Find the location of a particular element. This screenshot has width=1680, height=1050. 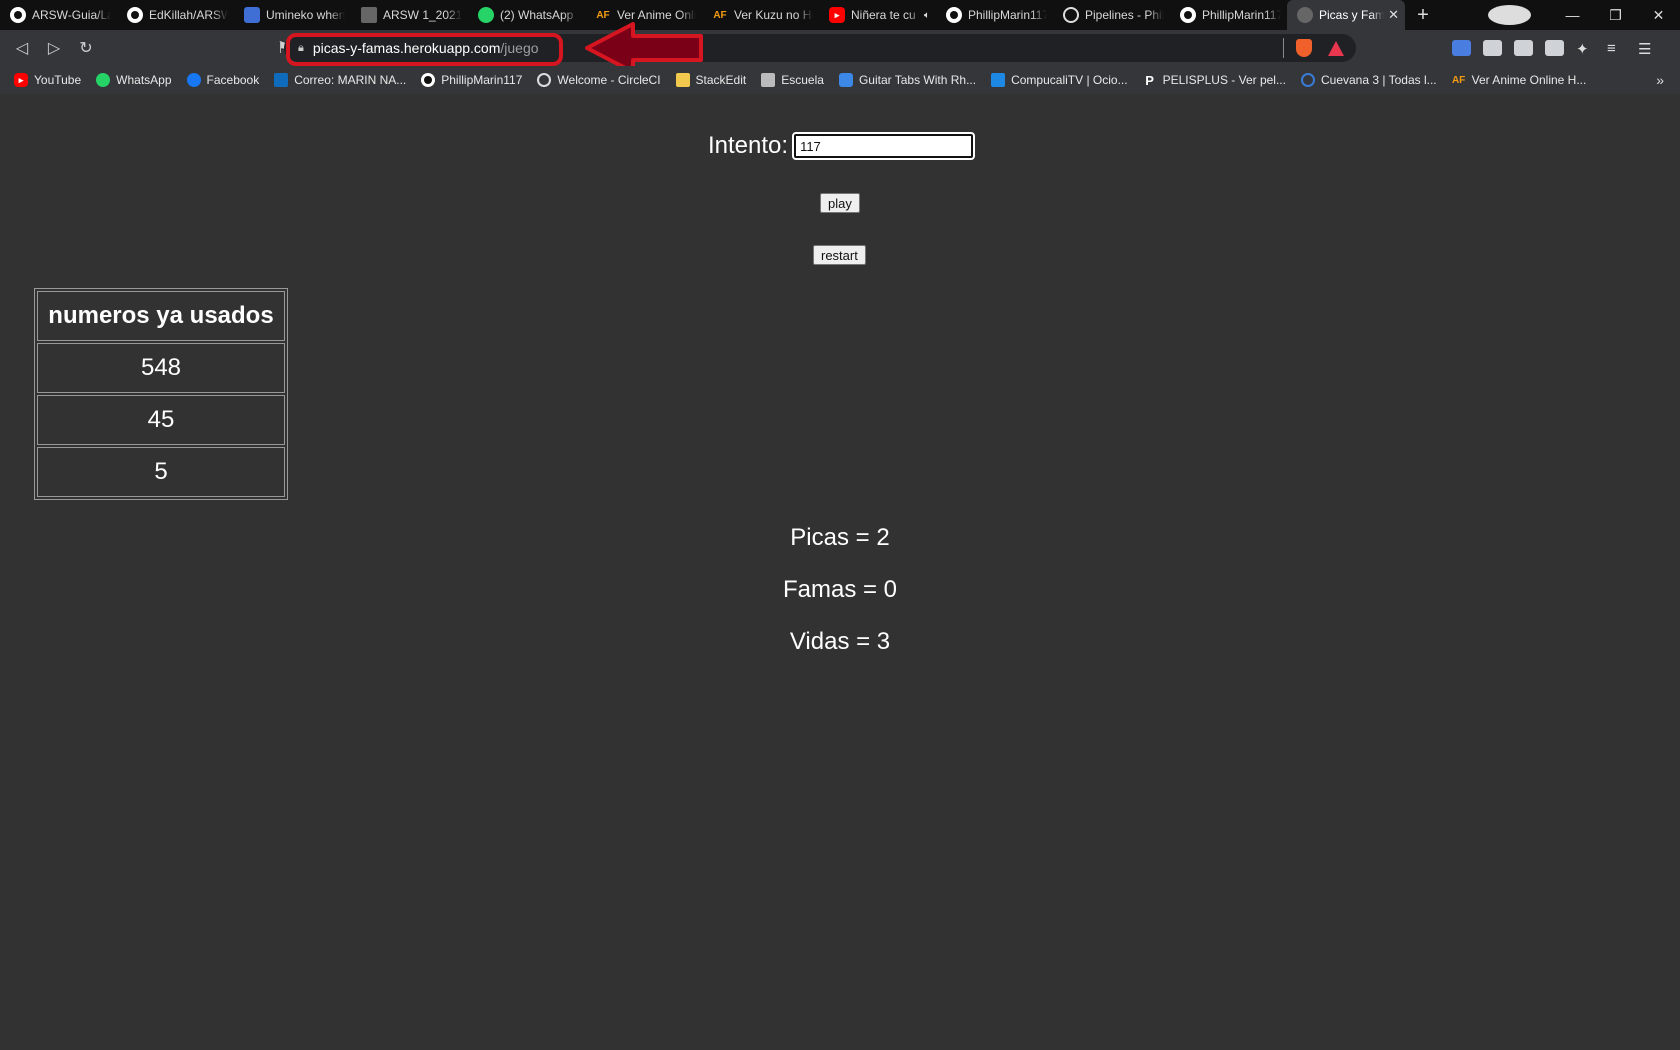

window-controls: ▾ — ❐ ✕ is located at coordinates (1584, 15).